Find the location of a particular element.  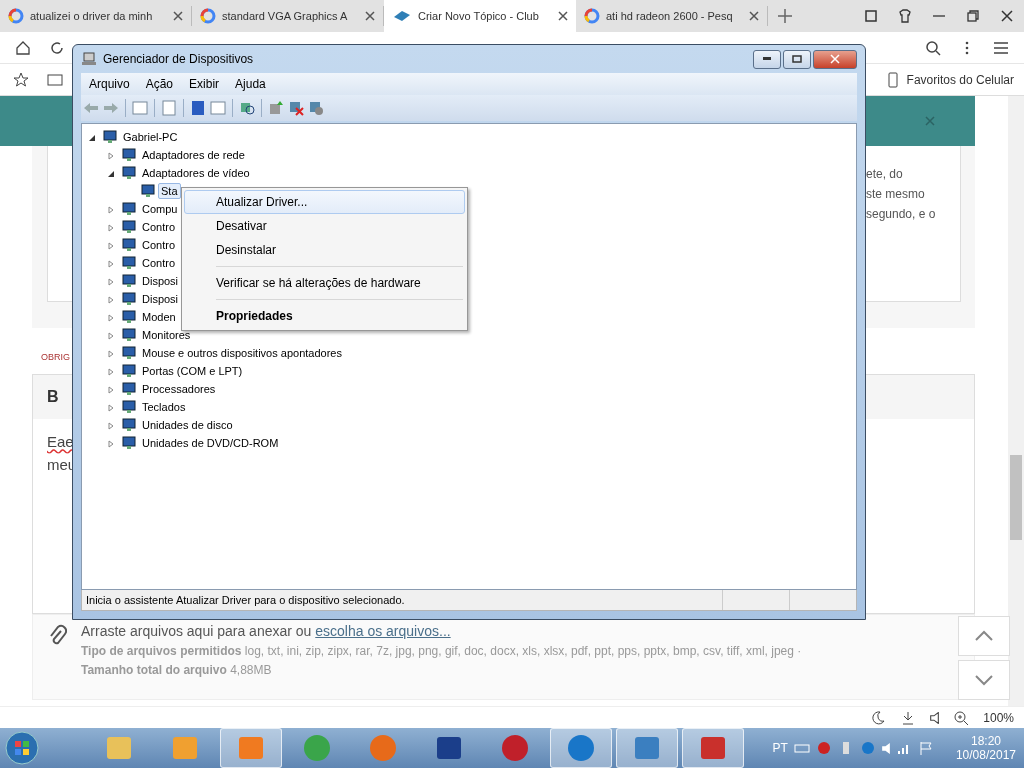

scroll-thumb is located at coordinates (1016, 497).